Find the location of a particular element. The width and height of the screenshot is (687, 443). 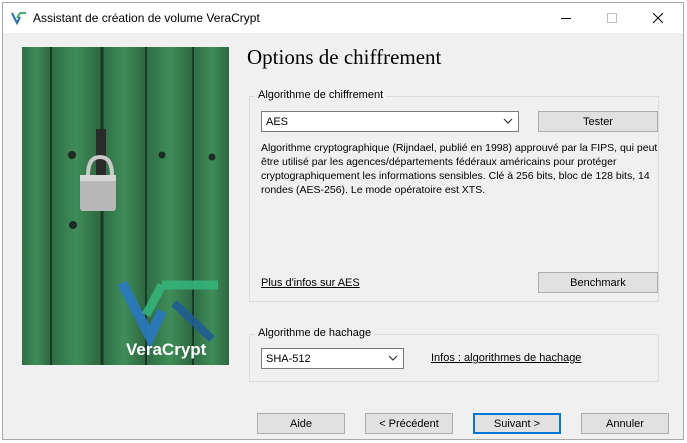

previous-button: < Précédent is located at coordinates (409, 423).